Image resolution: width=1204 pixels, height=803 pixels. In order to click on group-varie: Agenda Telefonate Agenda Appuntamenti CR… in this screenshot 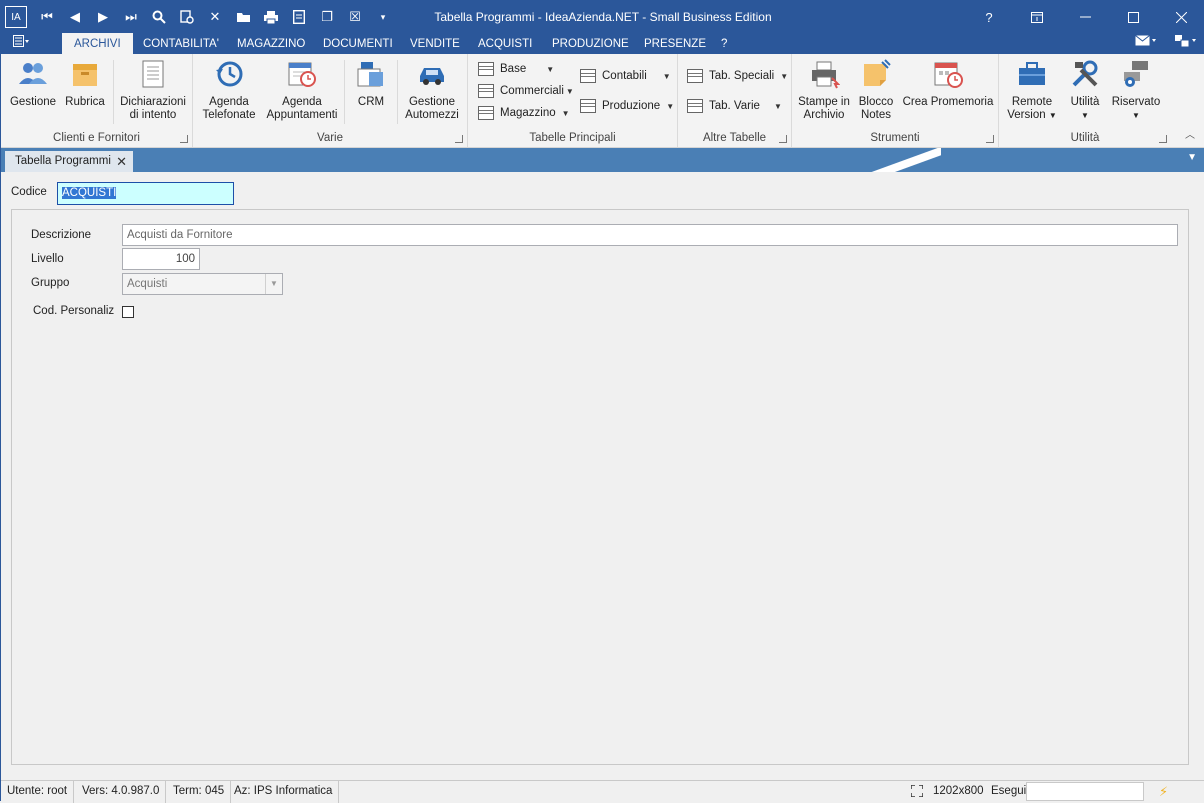, I will do `click(330, 100)`.